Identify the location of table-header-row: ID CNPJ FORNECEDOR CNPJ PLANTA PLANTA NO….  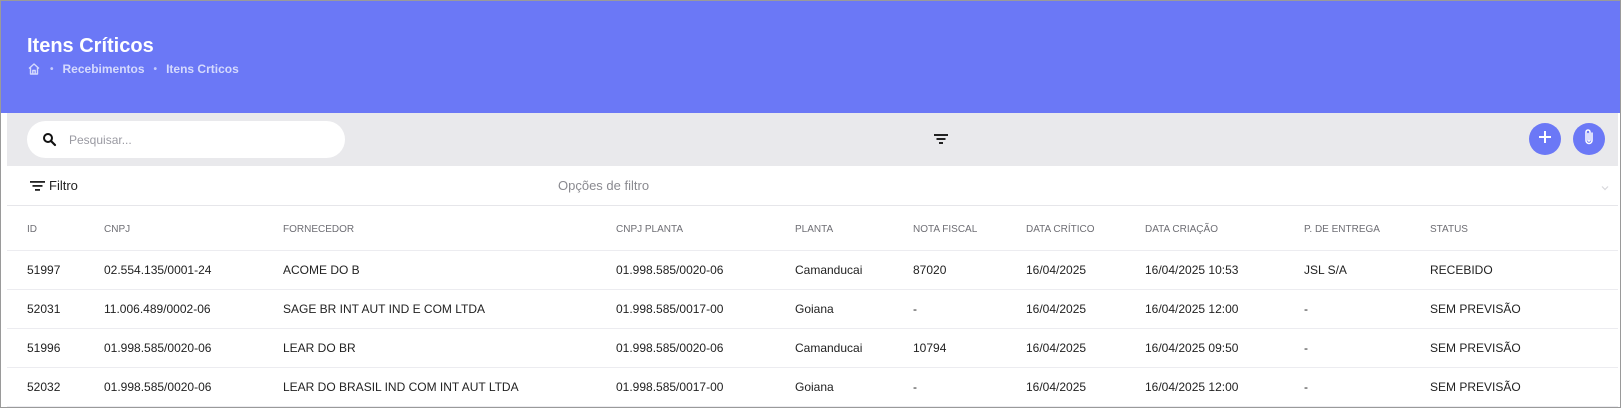
(812, 230).